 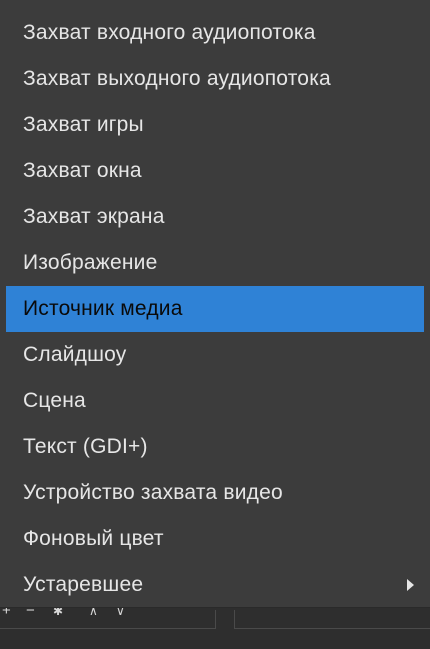 I want to click on menu-item-window-capture: Захват окна, so click(x=215, y=171).